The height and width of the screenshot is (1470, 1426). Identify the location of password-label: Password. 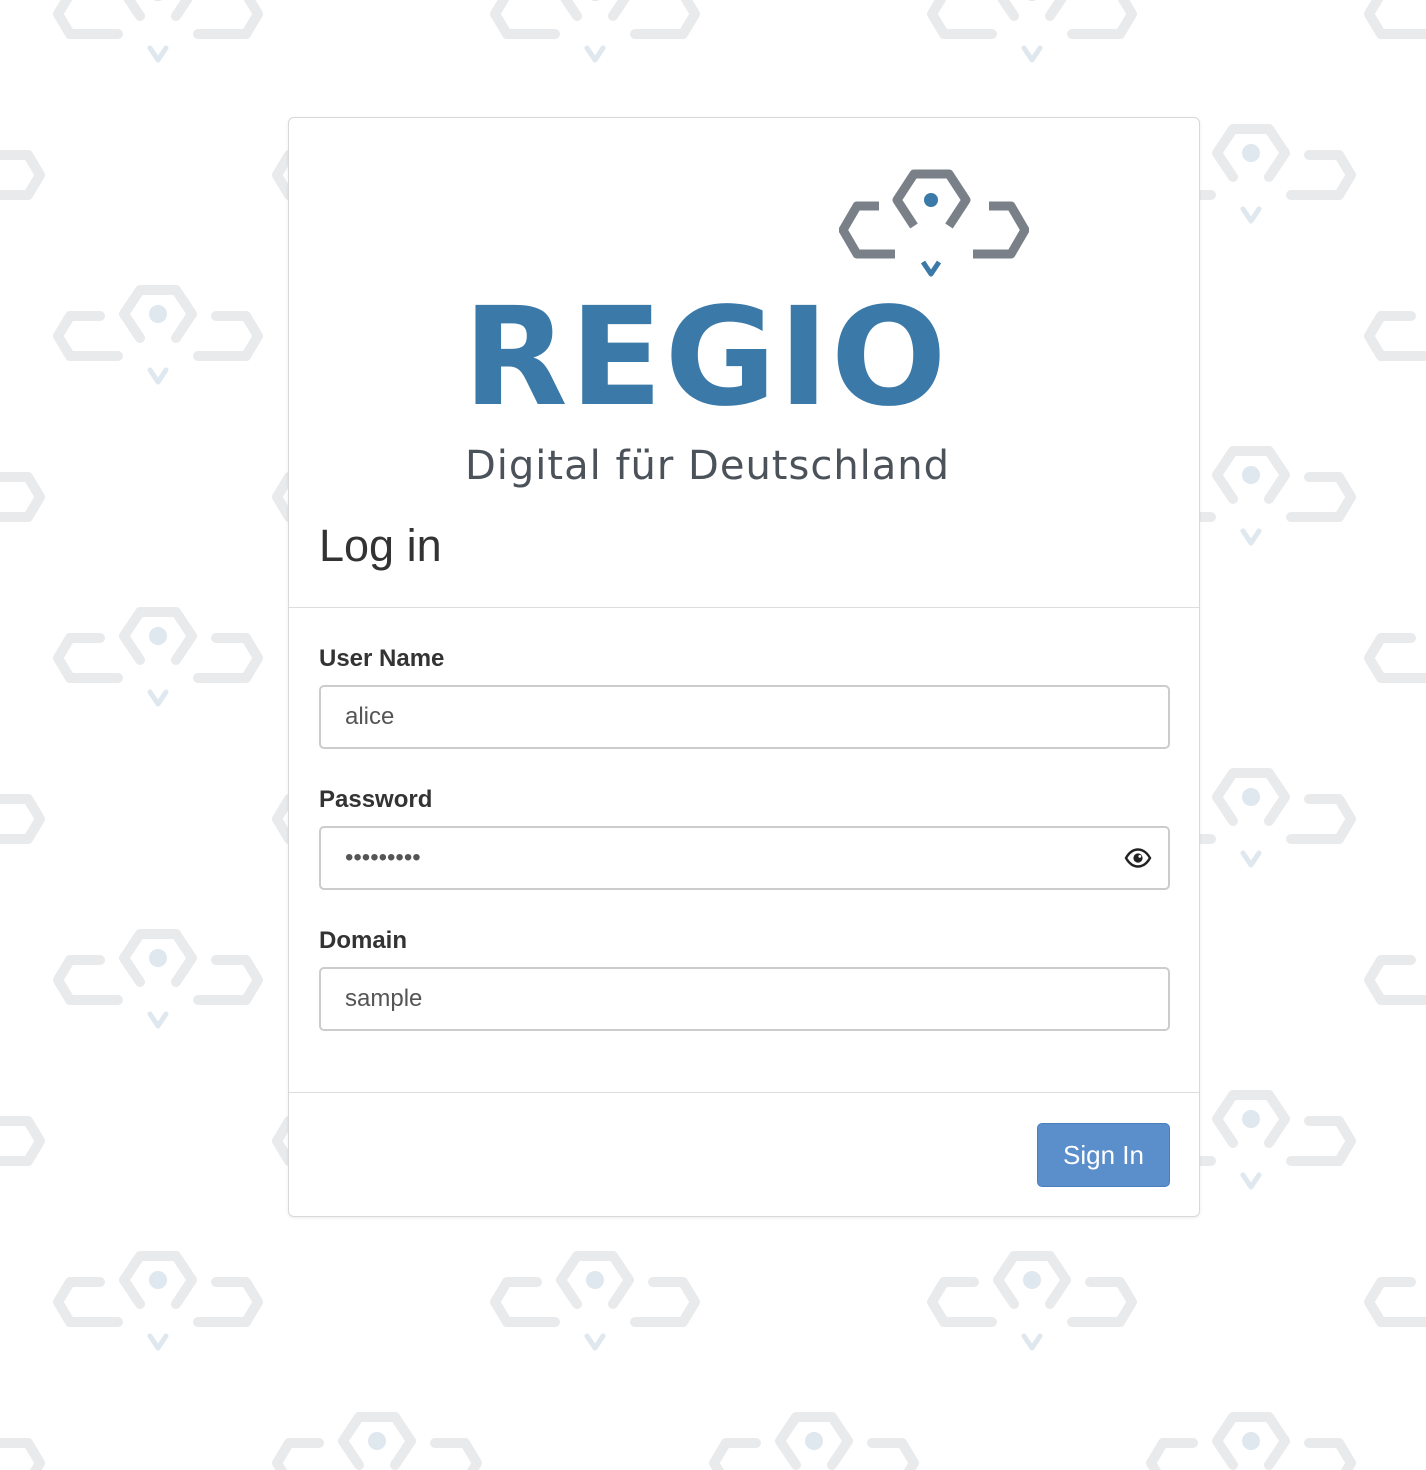
(376, 799).